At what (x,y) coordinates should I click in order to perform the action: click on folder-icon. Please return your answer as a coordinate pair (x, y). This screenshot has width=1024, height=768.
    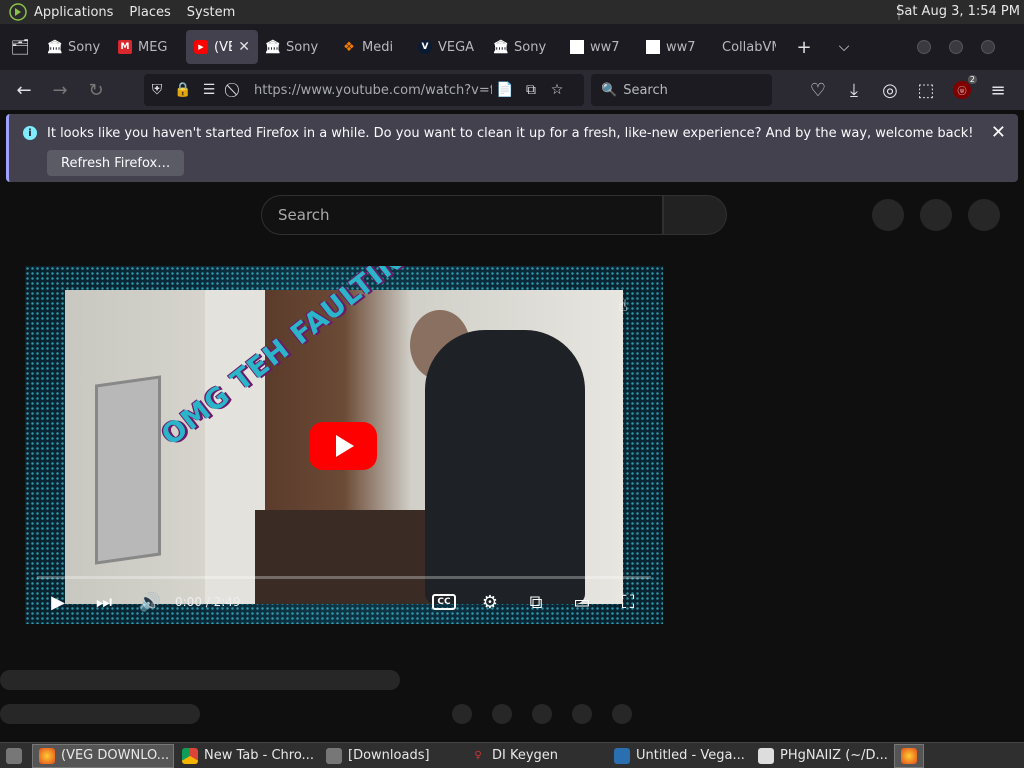
    Looking at the image, I should click on (334, 755).